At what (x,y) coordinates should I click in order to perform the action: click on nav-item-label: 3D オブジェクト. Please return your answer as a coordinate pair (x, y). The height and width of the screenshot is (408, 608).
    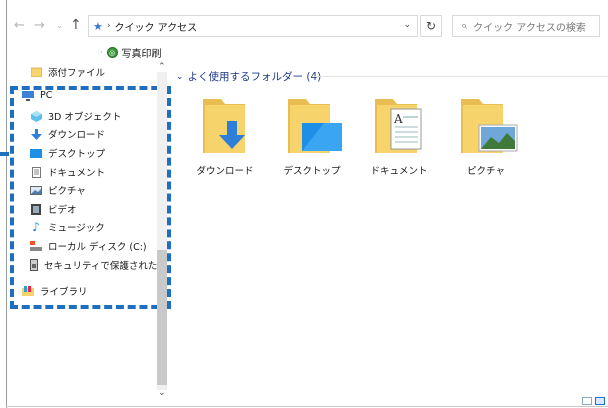
    Looking at the image, I should click on (85, 117).